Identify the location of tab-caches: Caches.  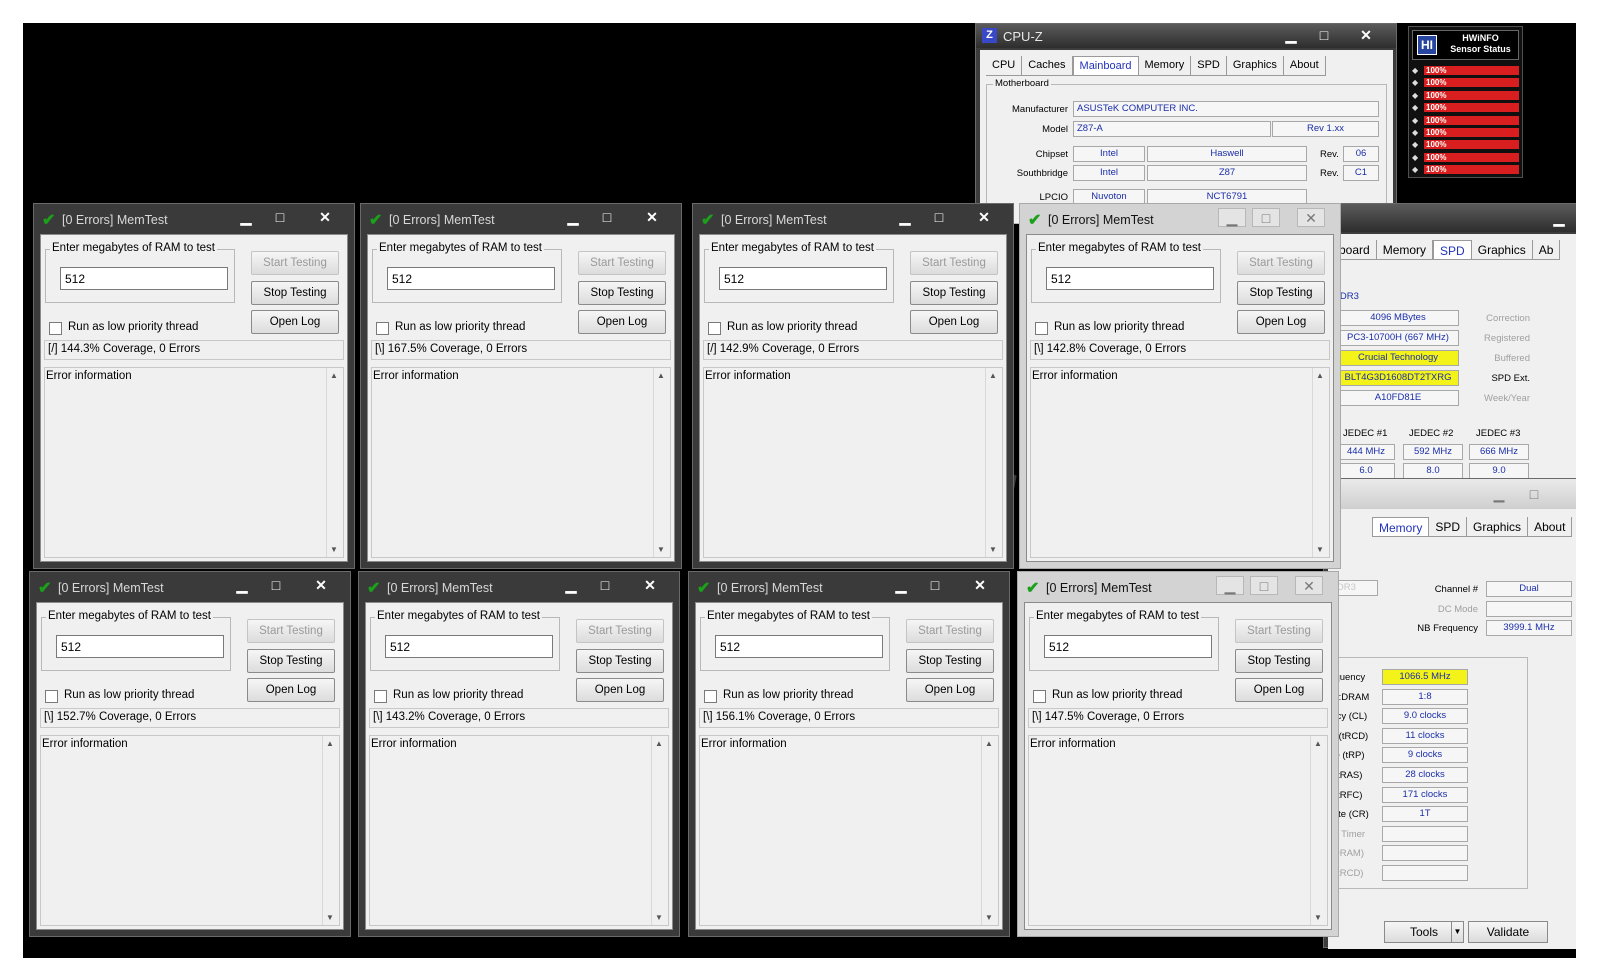
(1047, 65).